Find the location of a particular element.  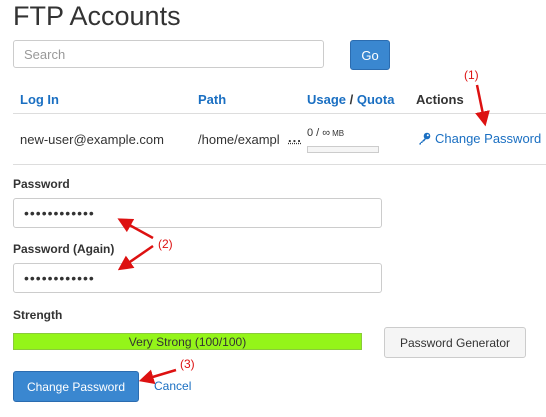

password-label: Password is located at coordinates (41, 184).